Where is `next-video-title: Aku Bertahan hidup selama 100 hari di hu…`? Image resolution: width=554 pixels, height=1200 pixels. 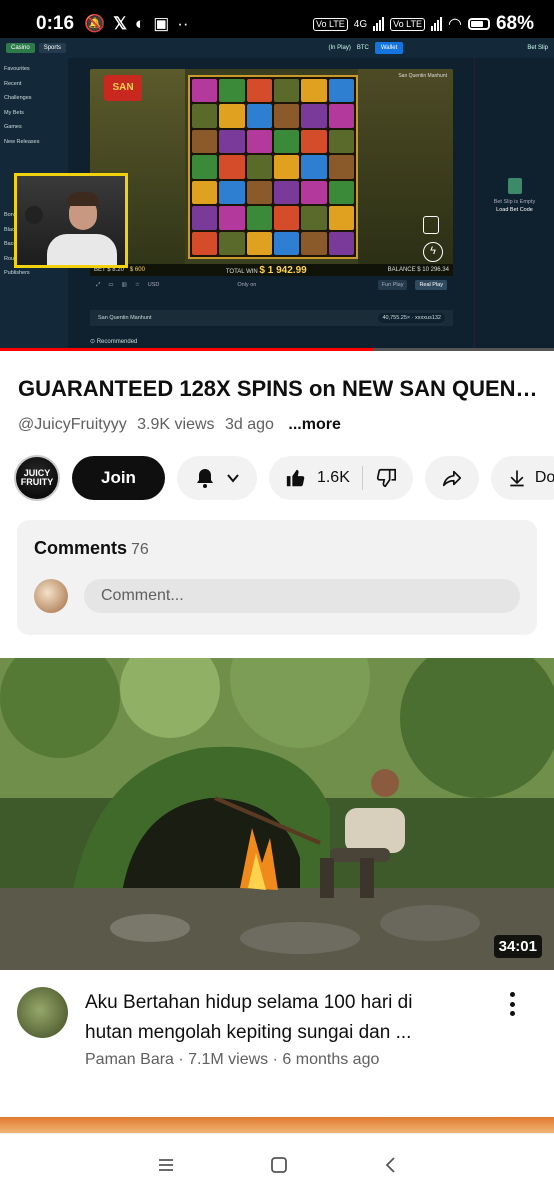
next-video-title: Aku Bertahan hidup selama 100 hari di hu… is located at coordinates (287, 1018).